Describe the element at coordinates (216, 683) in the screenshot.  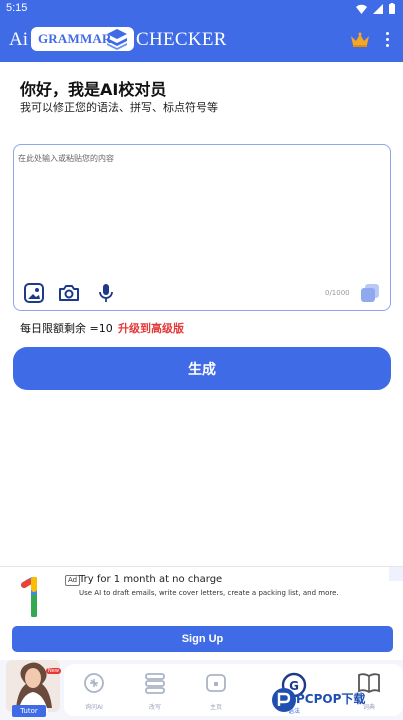
I see `home-icon` at that location.